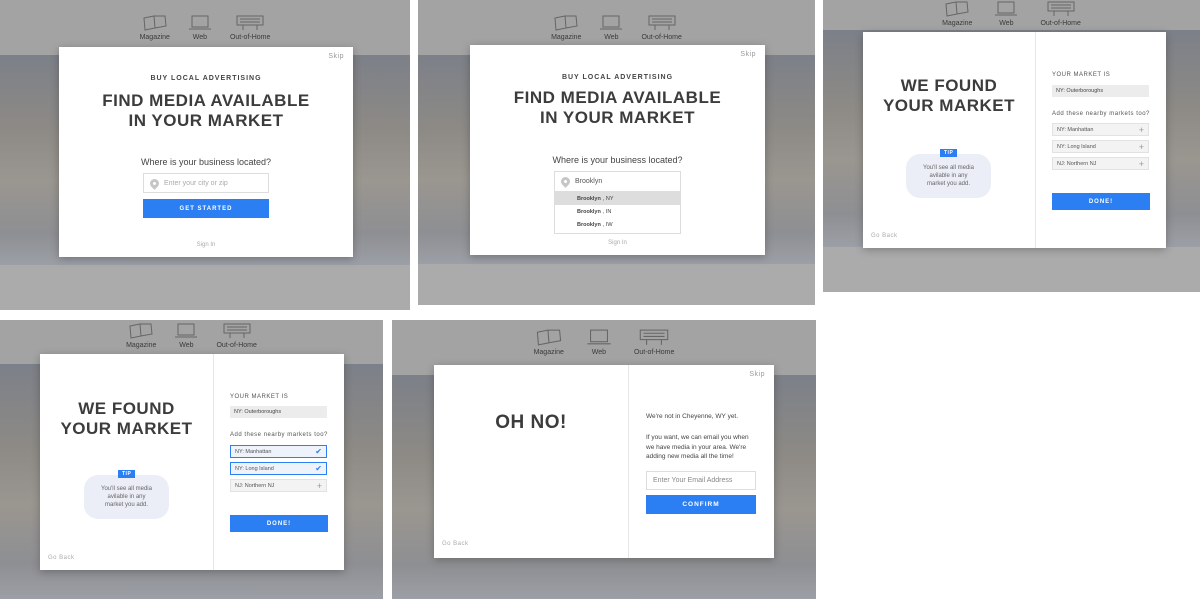  I want to click on location-input: Enter your city or zip, so click(206, 183).